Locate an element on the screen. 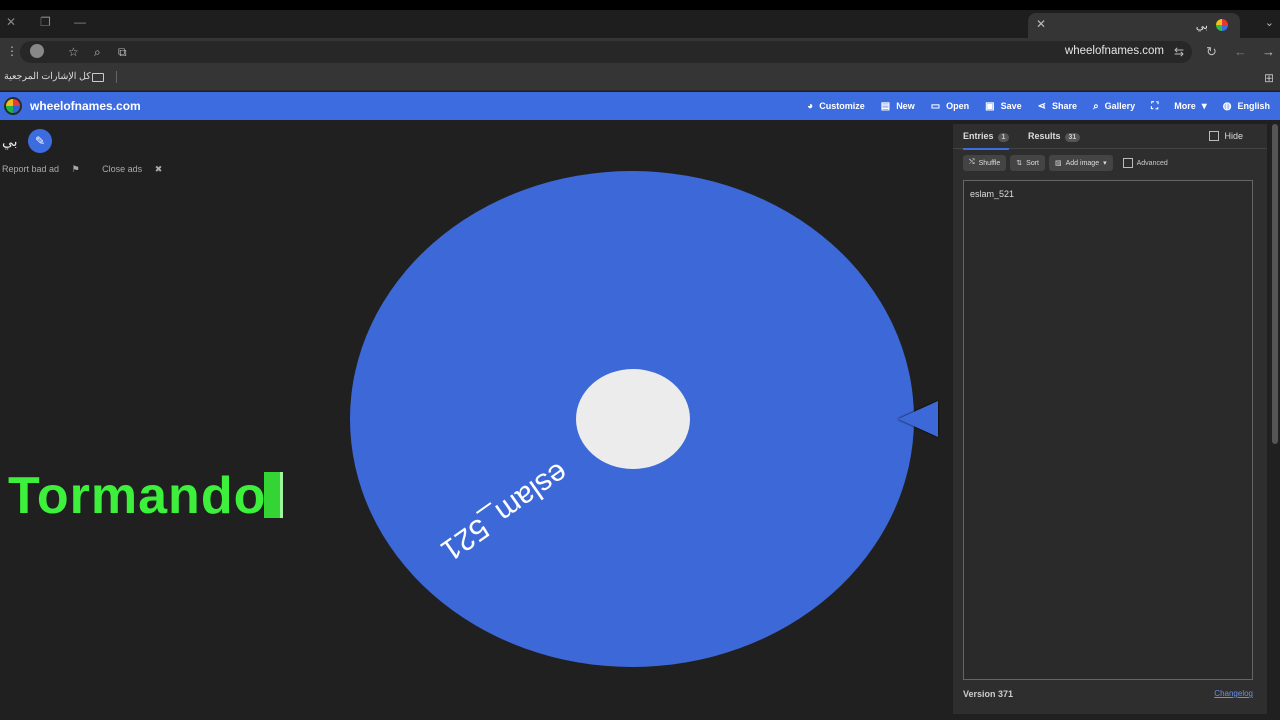 The image size is (1280, 720). nav-new: ▤ New is located at coordinates (898, 106).